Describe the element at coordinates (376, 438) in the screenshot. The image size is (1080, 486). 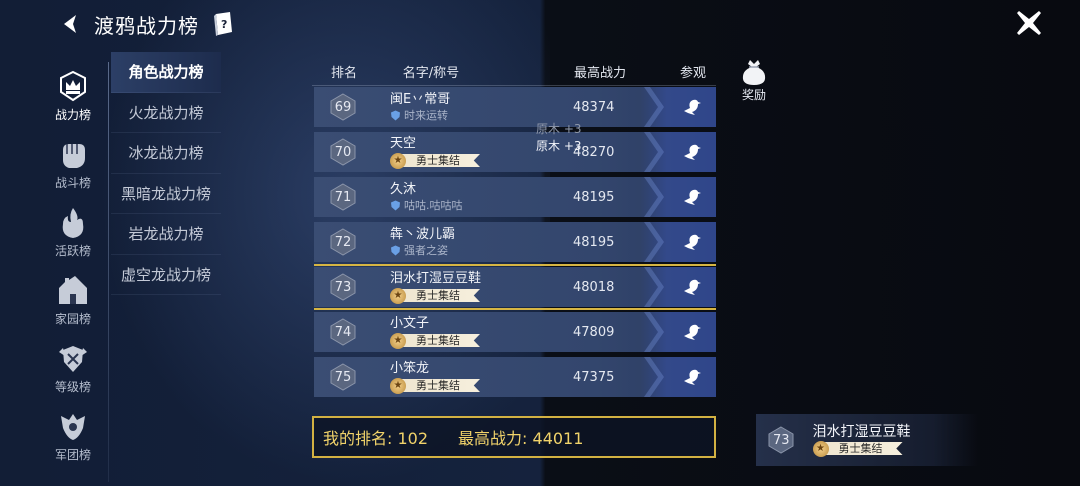
I see `my-rank-text: 我的排名: 102` at that location.